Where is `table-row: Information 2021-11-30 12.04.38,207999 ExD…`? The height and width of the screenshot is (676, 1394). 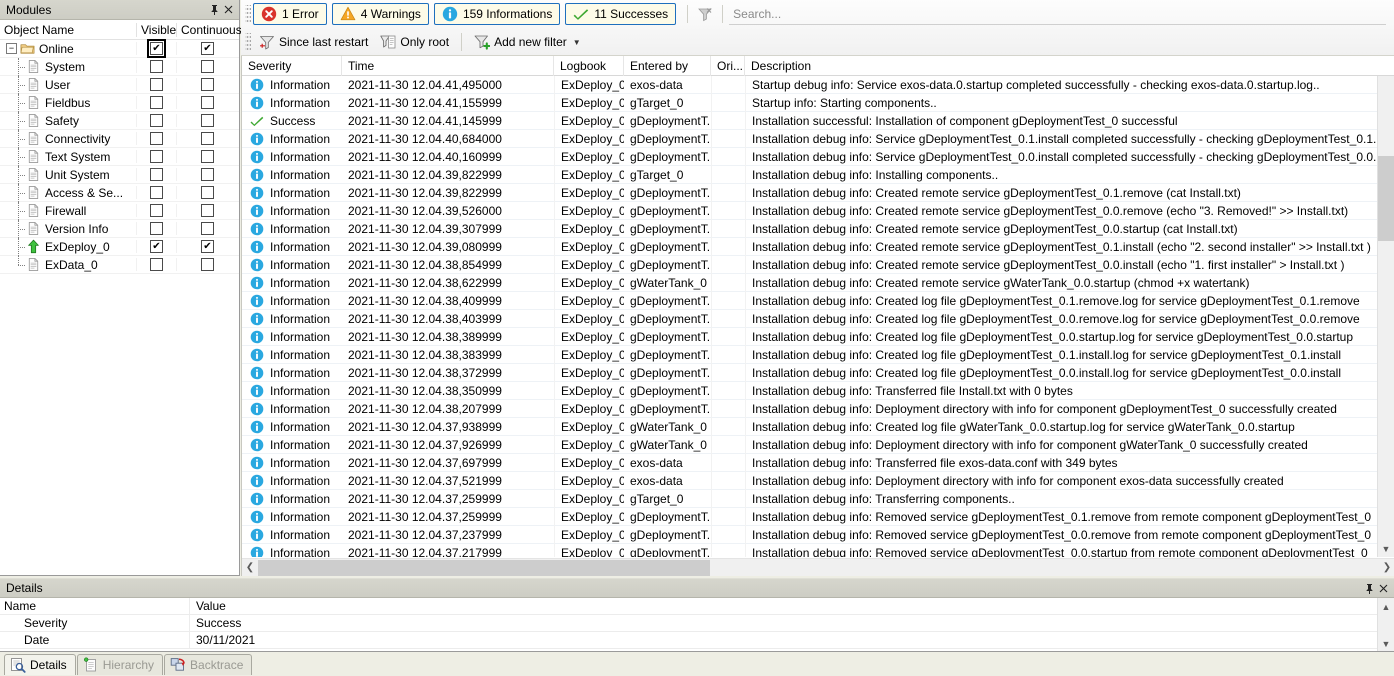 table-row: Information 2021-11-30 12.04.38,207999 ExD… is located at coordinates (818, 408).